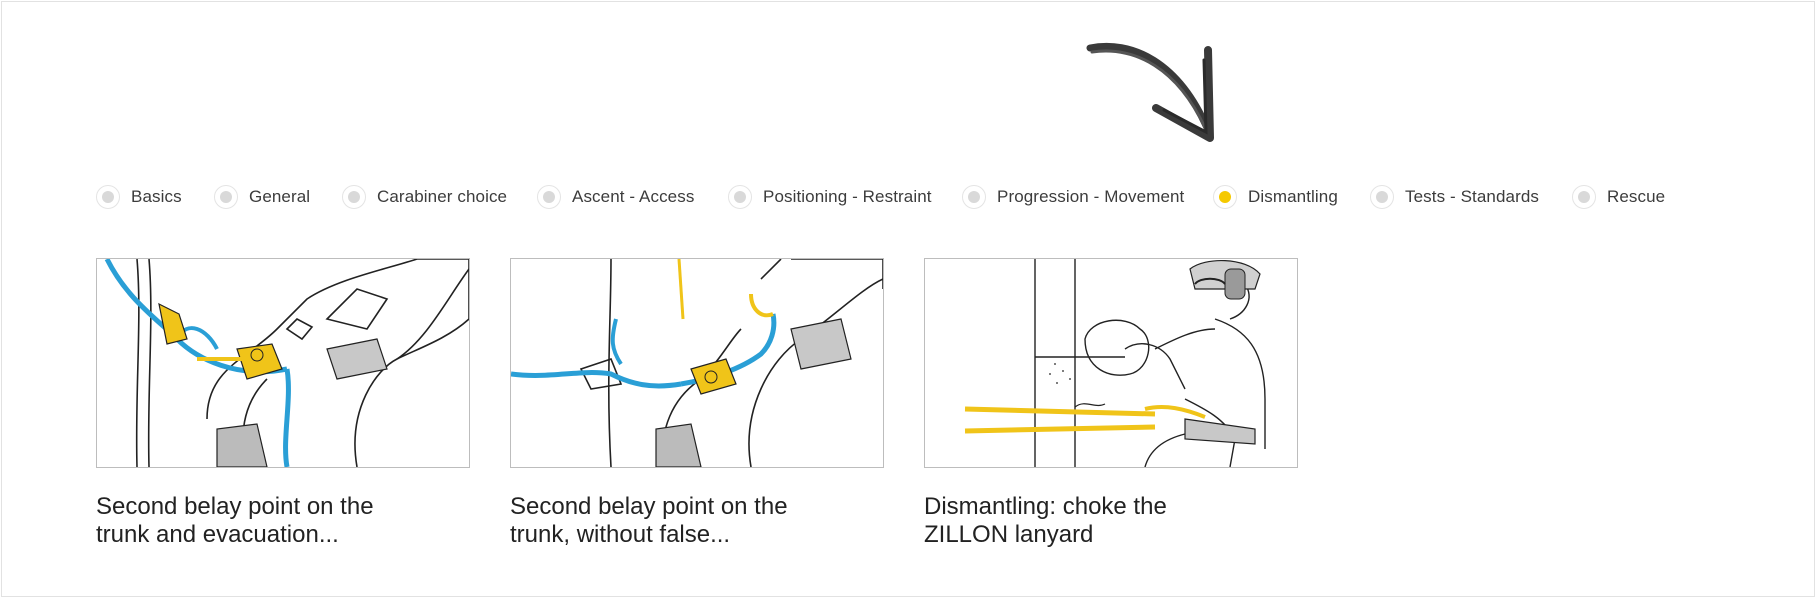  I want to click on filter-tests-standards: Tests - Standards, so click(1454, 197).